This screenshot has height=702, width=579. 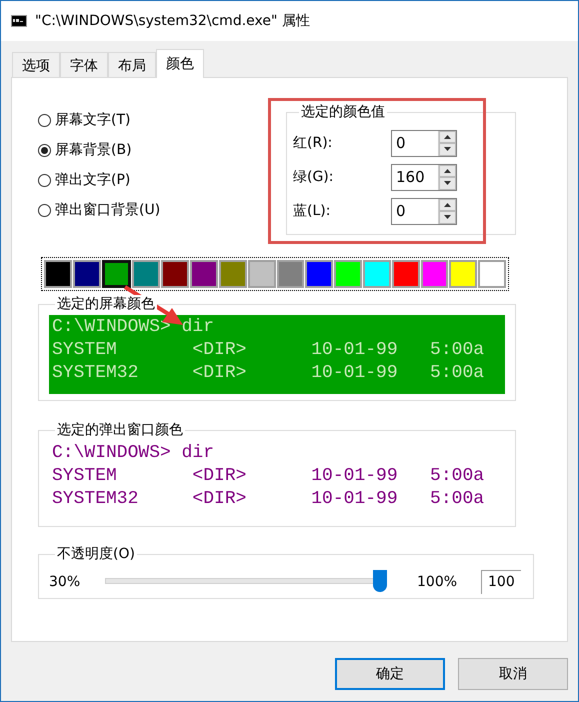 What do you see at coordinates (313, 143) in the screenshot?
I see `field-label: 红(R):` at bounding box center [313, 143].